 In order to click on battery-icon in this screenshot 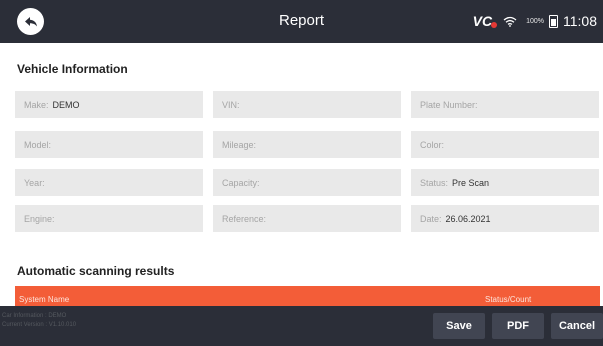, I will do `click(553, 21)`.